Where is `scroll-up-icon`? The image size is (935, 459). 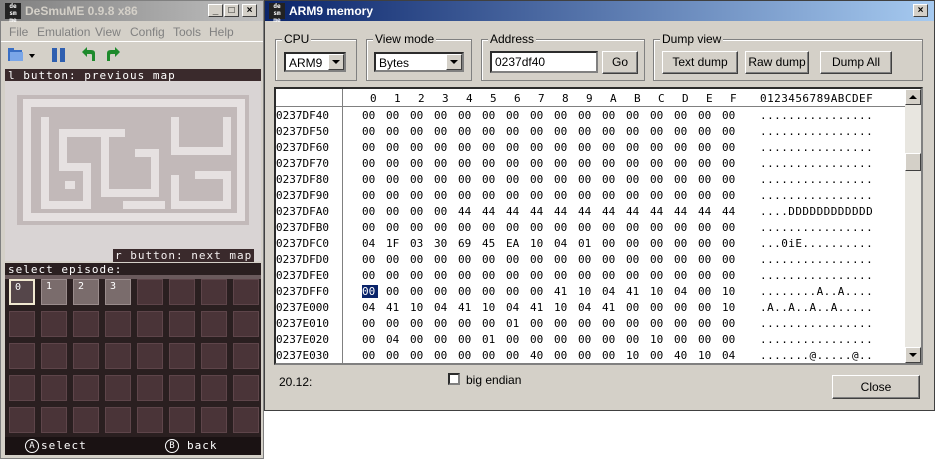
scroll-up-icon is located at coordinates (913, 97).